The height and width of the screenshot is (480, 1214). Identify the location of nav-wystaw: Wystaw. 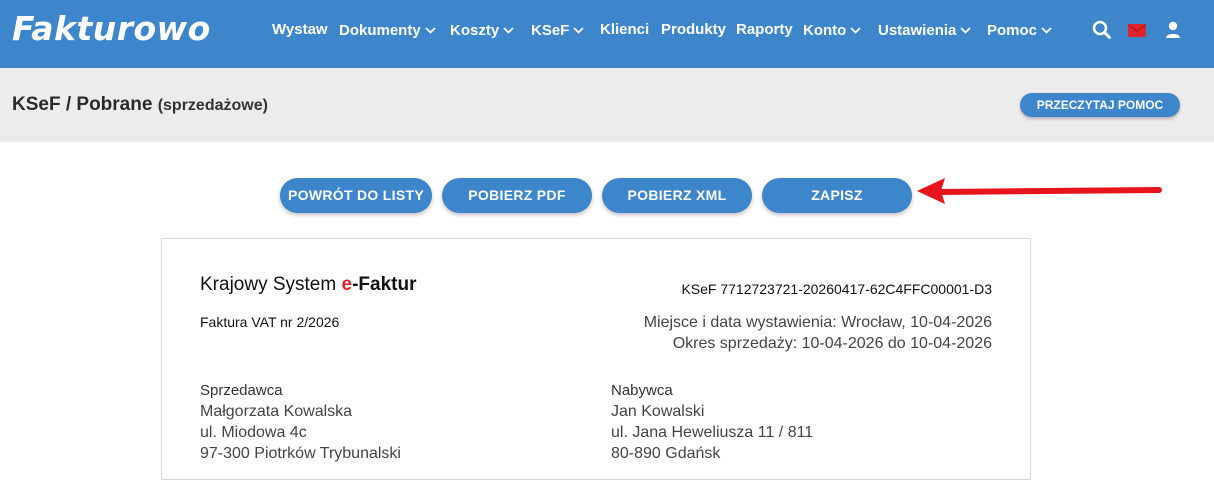
(300, 30).